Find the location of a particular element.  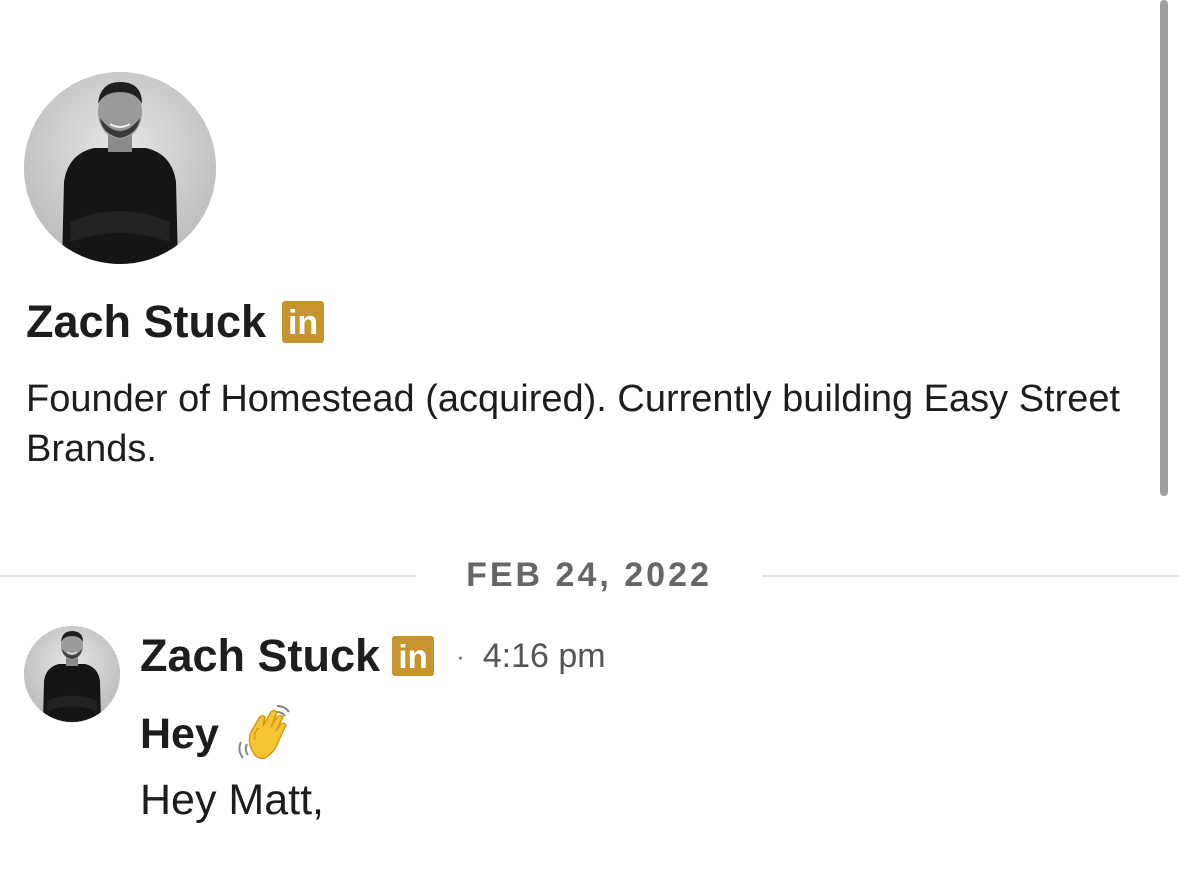

message-sender-avatar is located at coordinates (72, 674).